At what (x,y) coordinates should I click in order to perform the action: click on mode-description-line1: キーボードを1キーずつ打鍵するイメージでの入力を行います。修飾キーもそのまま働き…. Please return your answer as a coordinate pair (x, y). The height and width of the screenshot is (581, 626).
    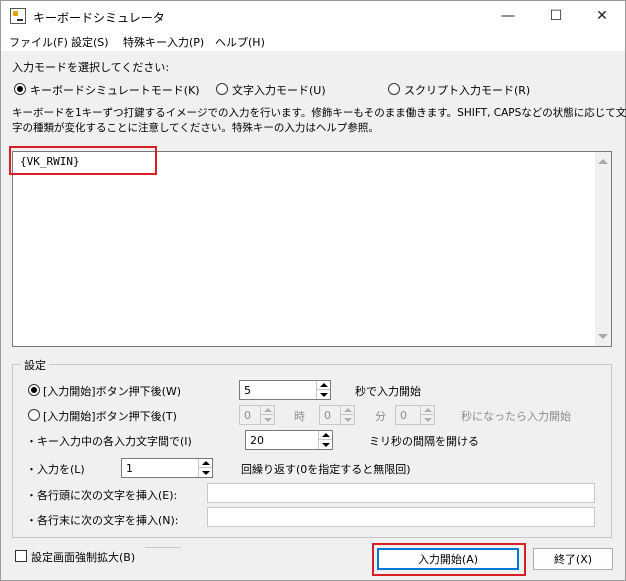
    Looking at the image, I should click on (319, 113).